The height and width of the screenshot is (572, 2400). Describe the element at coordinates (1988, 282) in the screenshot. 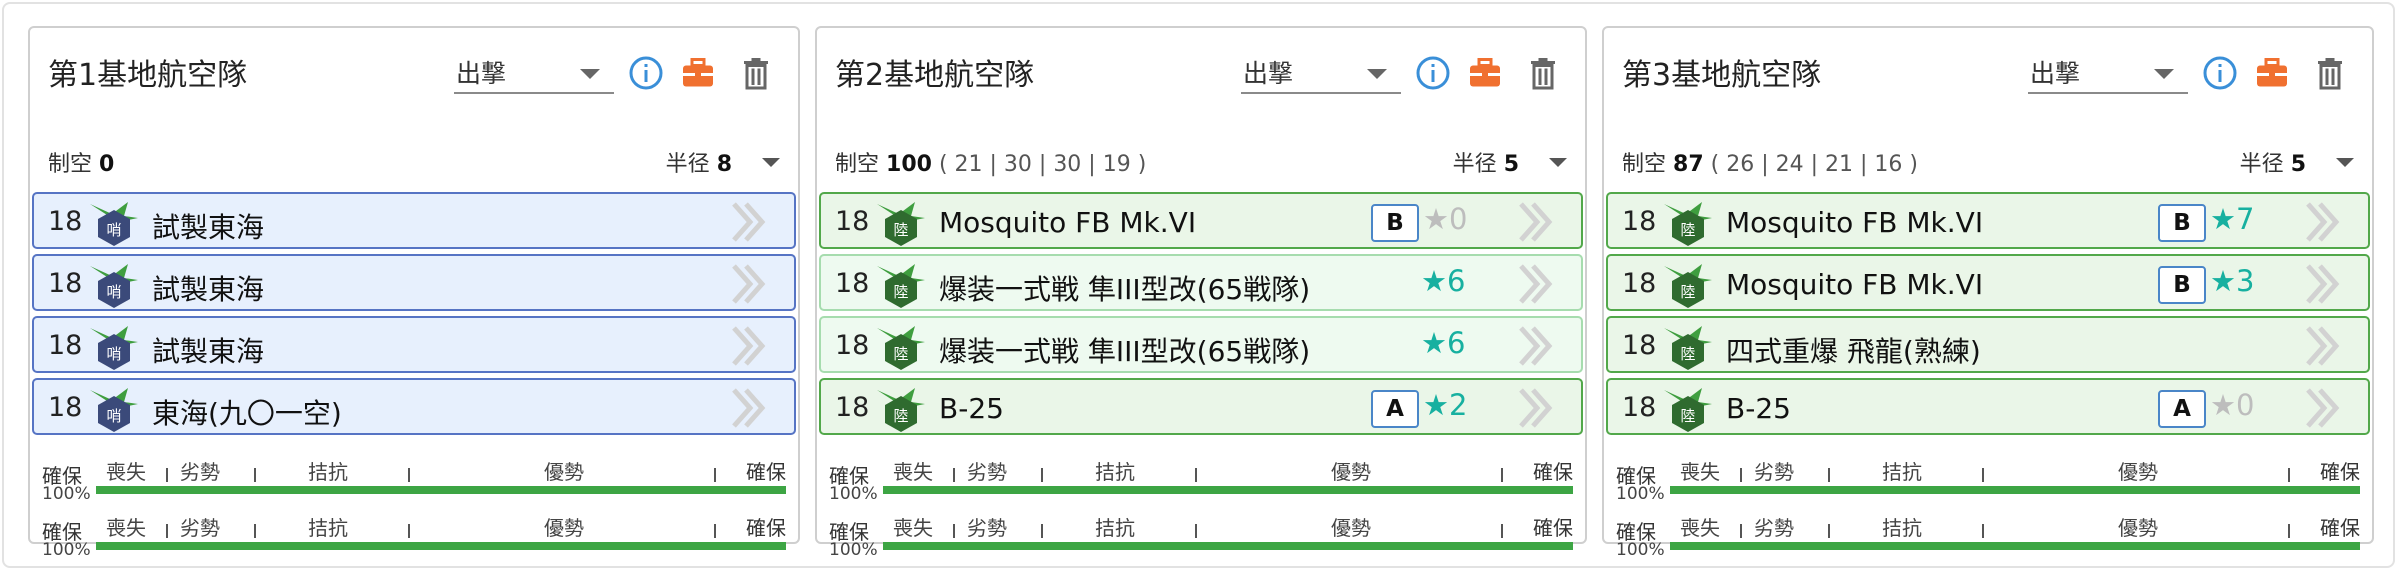

I see `slot: 18 陸 Mosquito FB Mk.VI B ★3` at that location.